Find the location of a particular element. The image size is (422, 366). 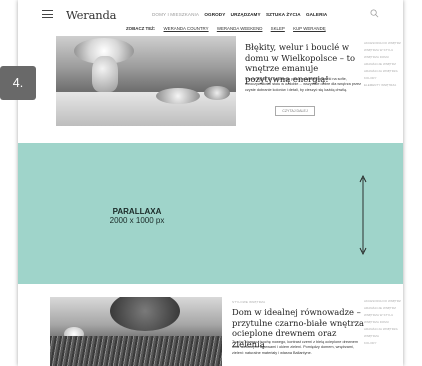

article-category: STYLOWE WNĘTRZA is located at coordinates (248, 302).